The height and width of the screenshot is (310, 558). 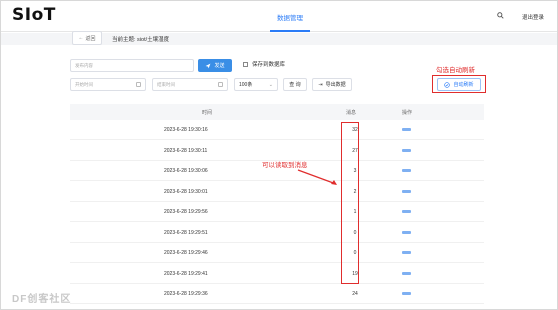 What do you see at coordinates (277, 130) in the screenshot?
I see `table-row: 2023-6-28 19:30:16 32` at bounding box center [277, 130].